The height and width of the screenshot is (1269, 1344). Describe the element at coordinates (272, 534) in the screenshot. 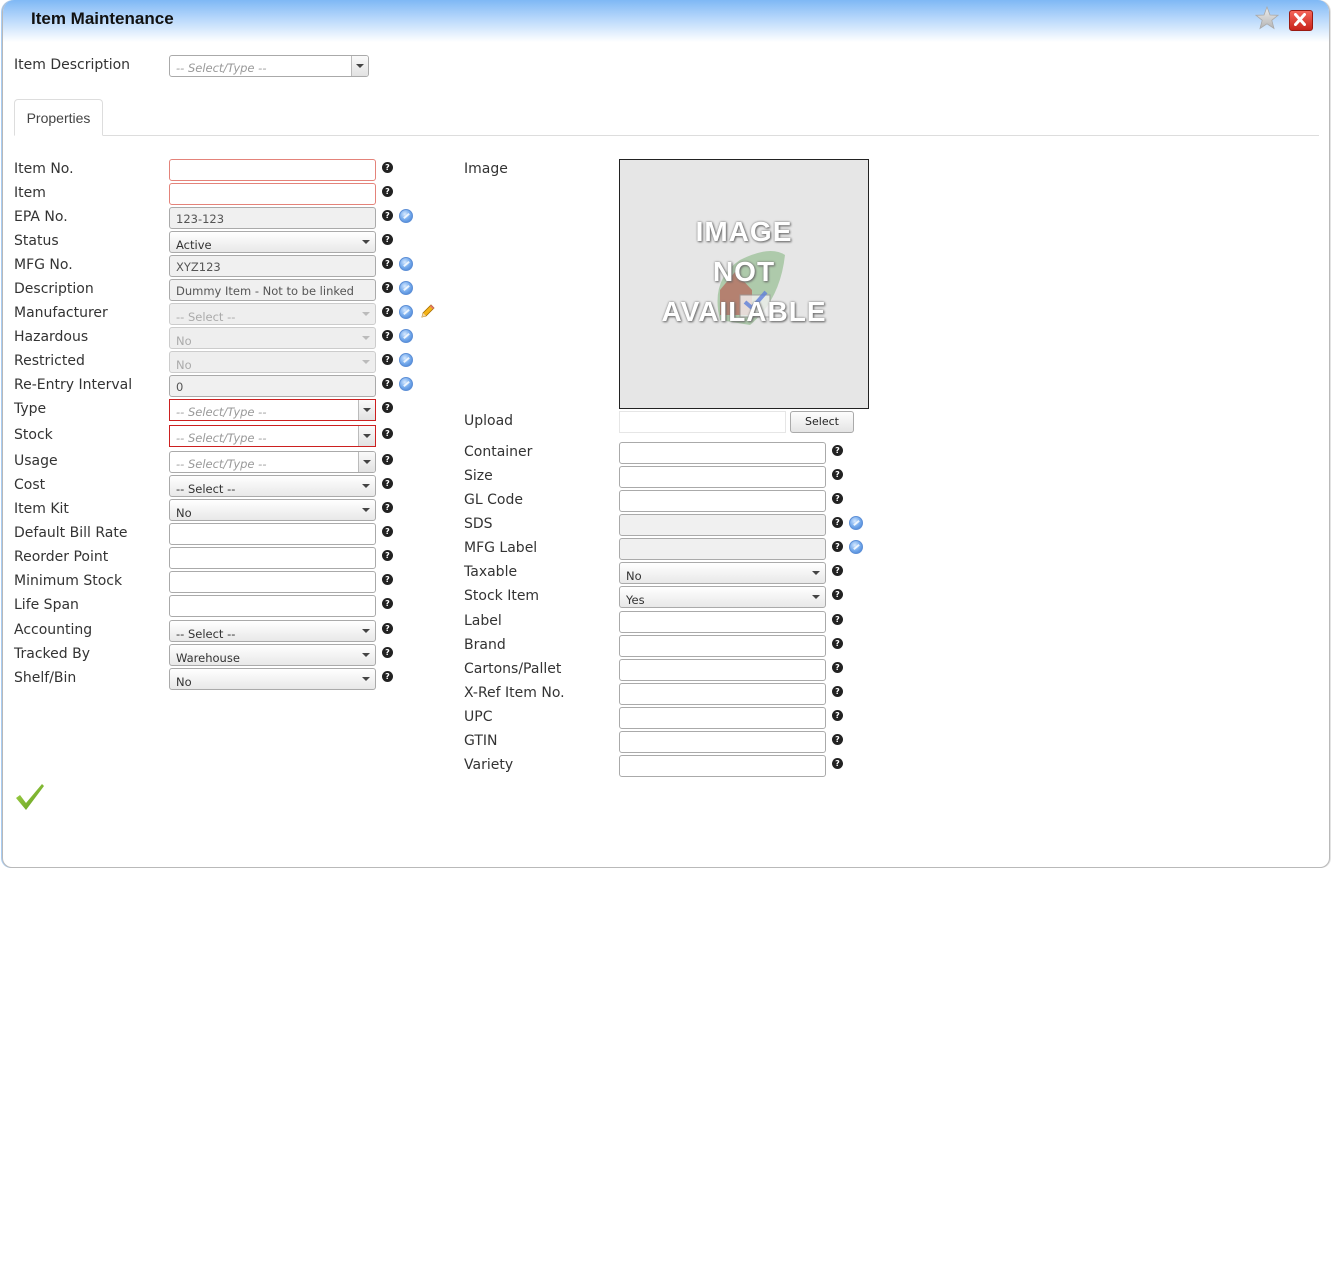

I see `default-bill-rate-input` at that location.